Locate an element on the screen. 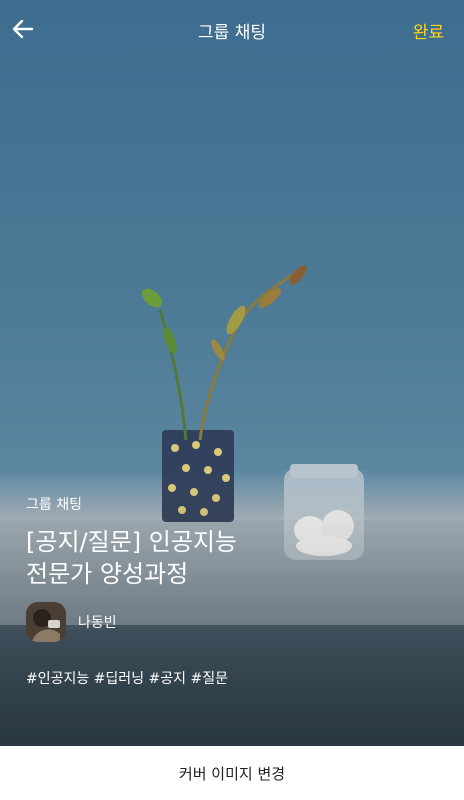 The width and height of the screenshot is (464, 800). avatar-photo is located at coordinates (46, 622).